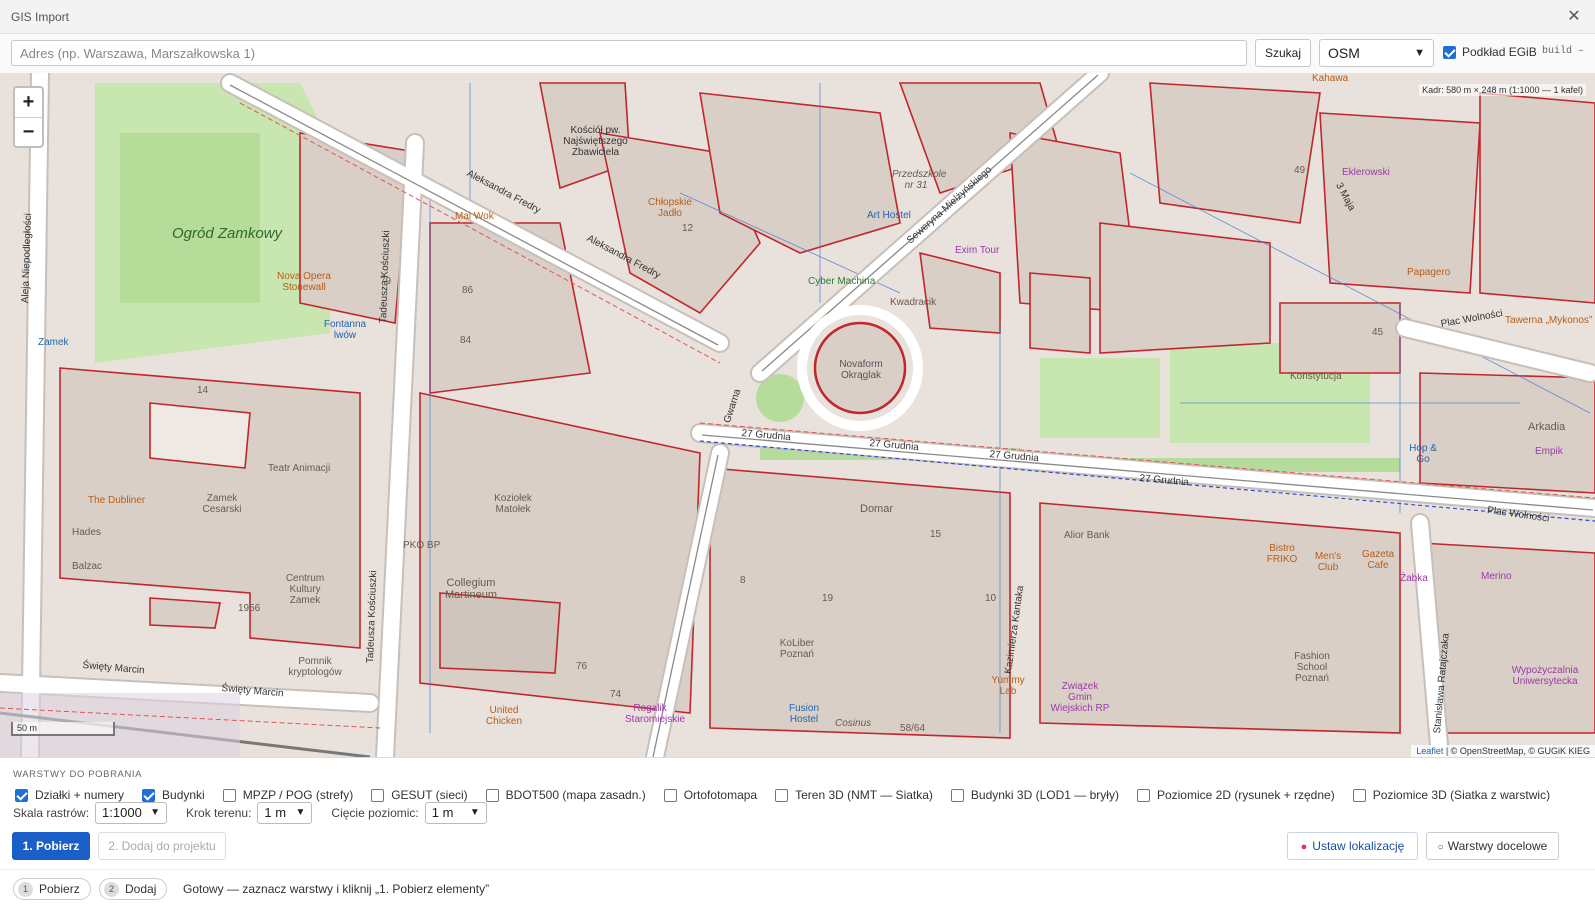  What do you see at coordinates (53, 342) in the screenshot?
I see `map-label-zamek-west: Zamek` at bounding box center [53, 342].